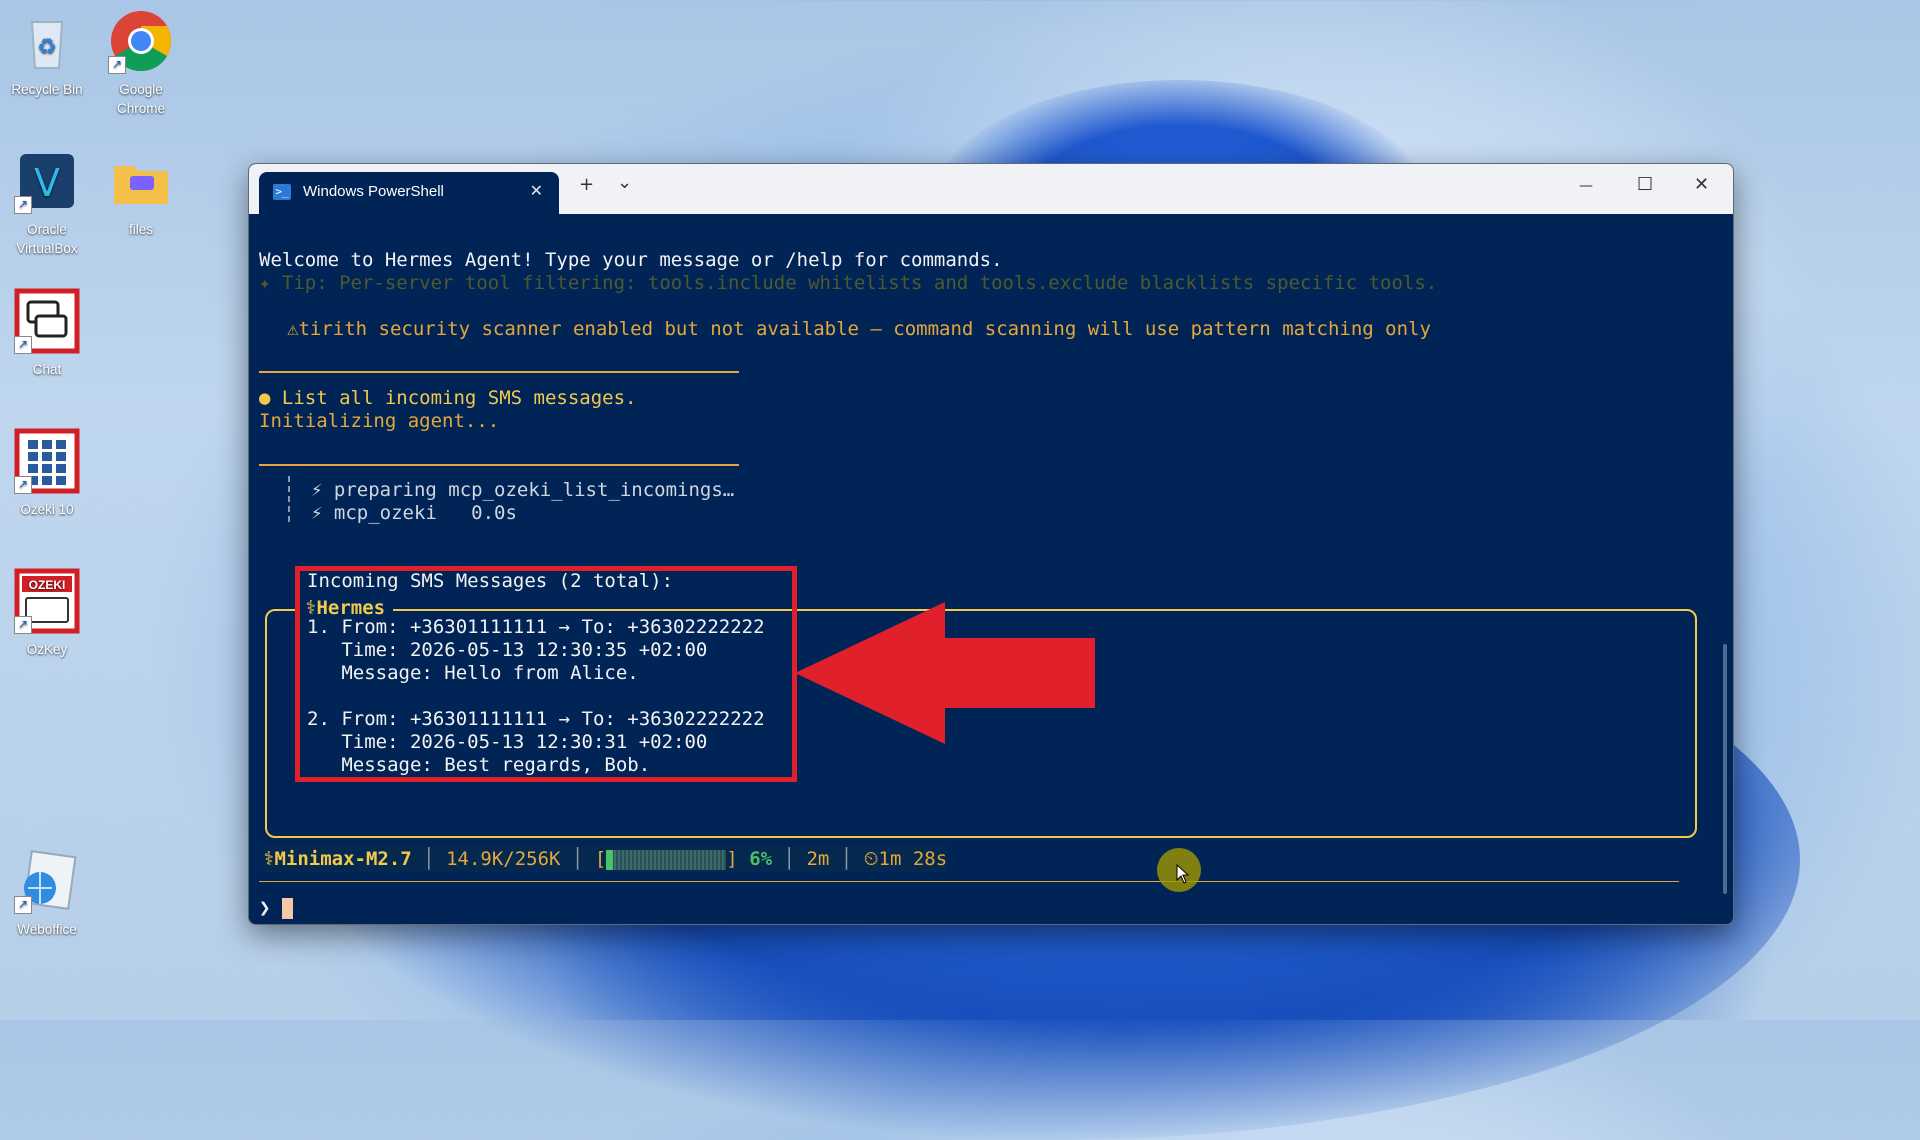  I want to click on text-cursor, so click(287, 908).